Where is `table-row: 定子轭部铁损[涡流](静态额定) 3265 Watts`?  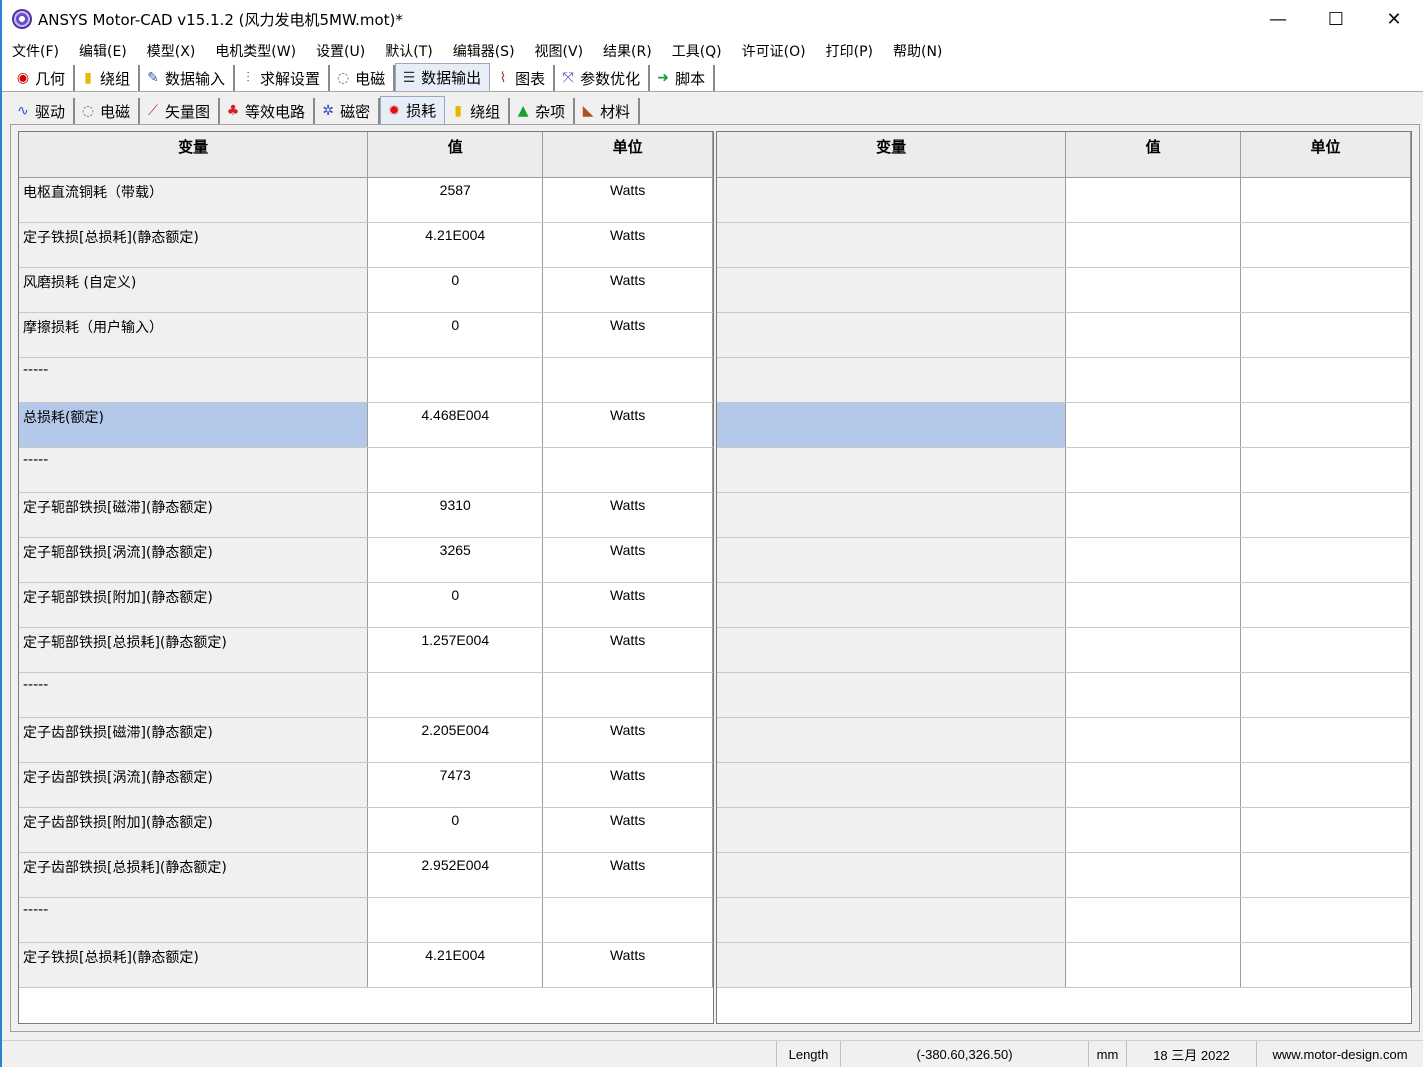 table-row: 定子轭部铁损[涡流](静态额定) 3265 Watts is located at coordinates (366, 560).